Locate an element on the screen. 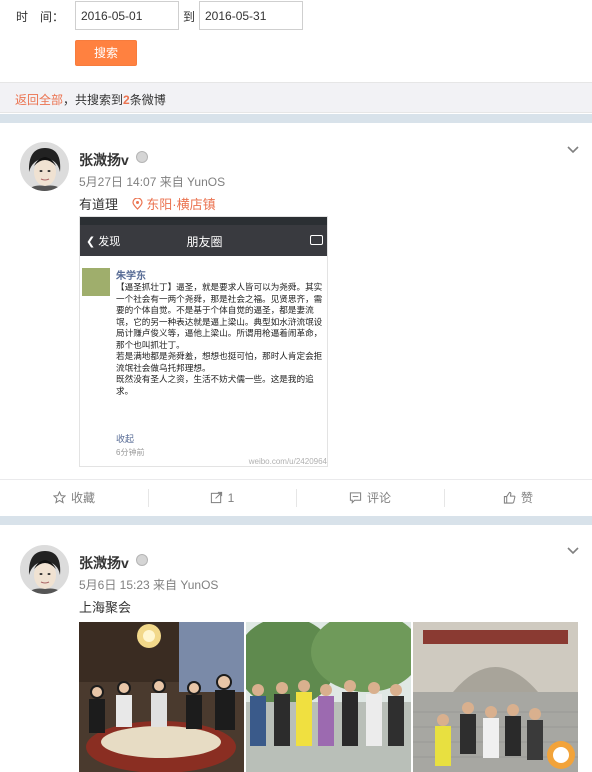 Image resolution: width=592 pixels, height=772 pixels. time-label: 时 间： is located at coordinates (40, 17).